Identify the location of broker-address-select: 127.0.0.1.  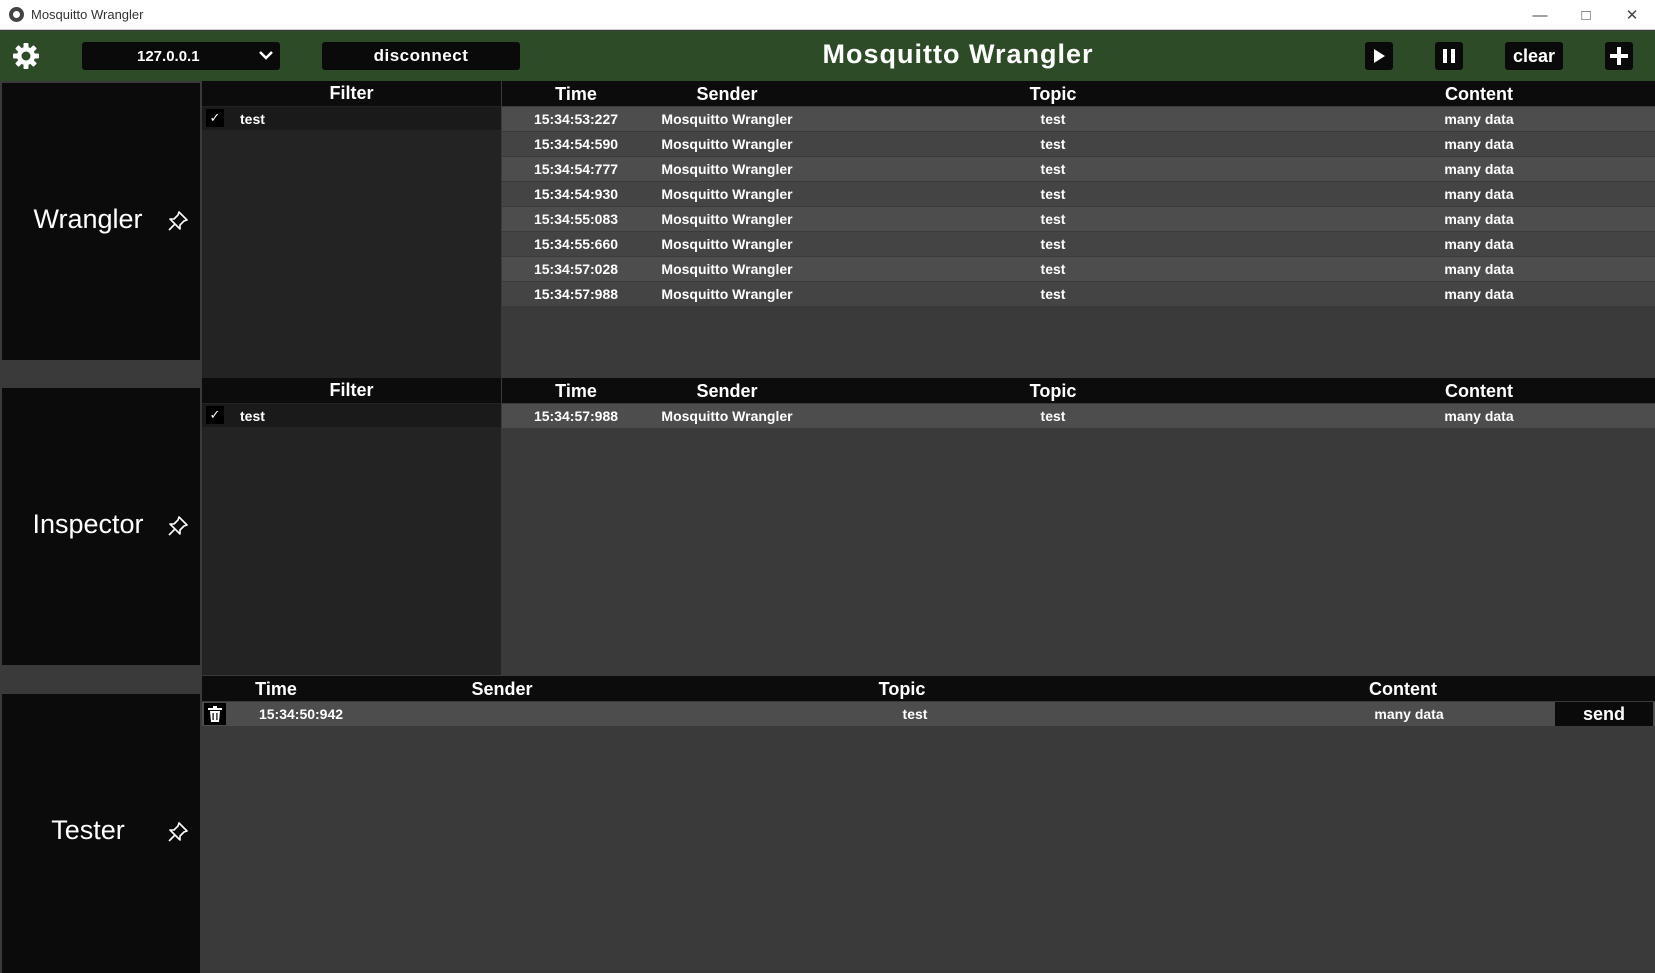
(181, 56).